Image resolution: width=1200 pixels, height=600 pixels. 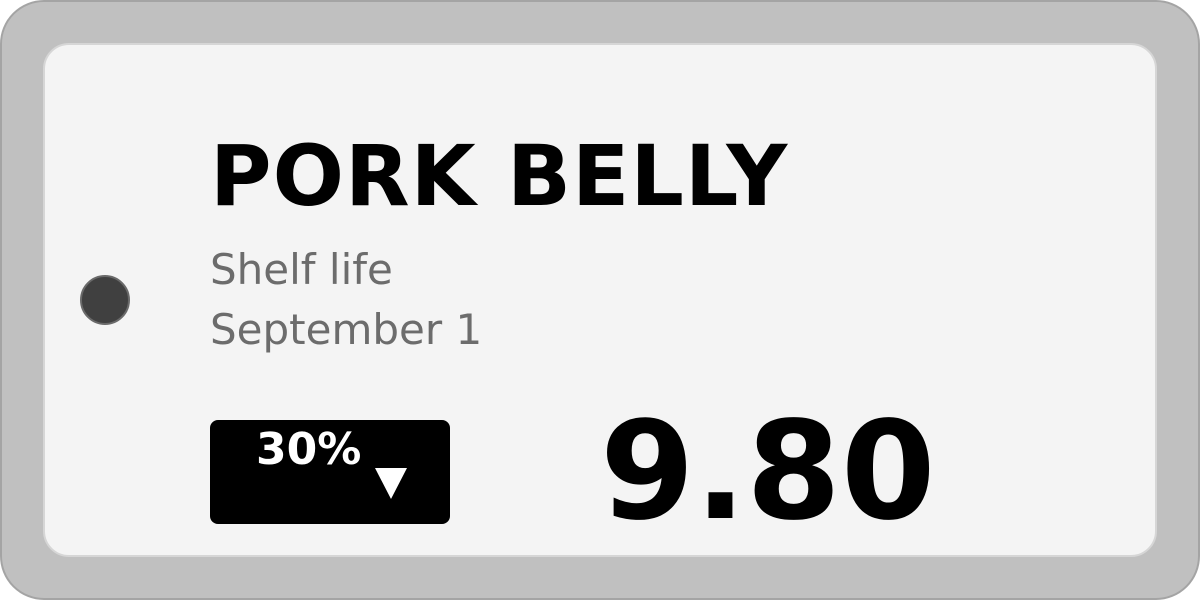 What do you see at coordinates (309, 449) in the screenshot?
I see `discount-percent: 30%` at bounding box center [309, 449].